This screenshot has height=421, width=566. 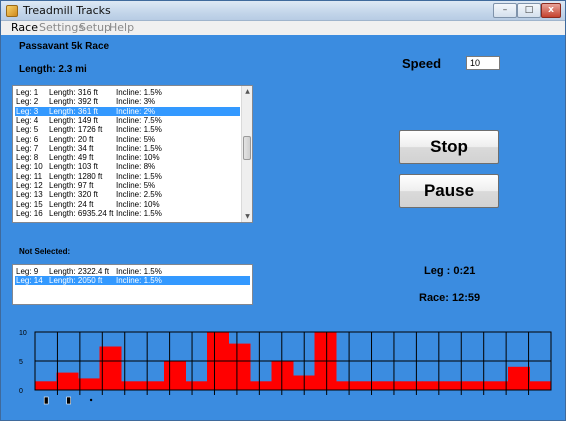 I want to click on leg-length-cell: Length: 24 ft, so click(x=71, y=204).